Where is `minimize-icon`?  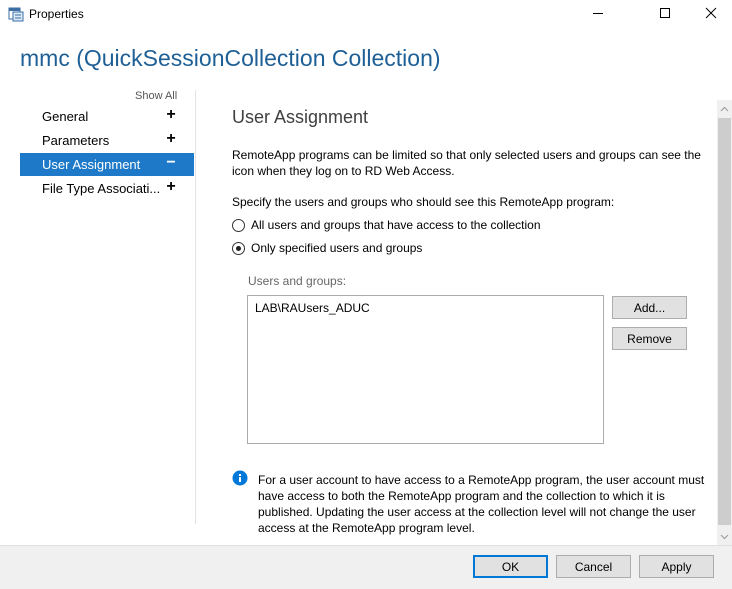
minimize-icon is located at coordinates (598, 13).